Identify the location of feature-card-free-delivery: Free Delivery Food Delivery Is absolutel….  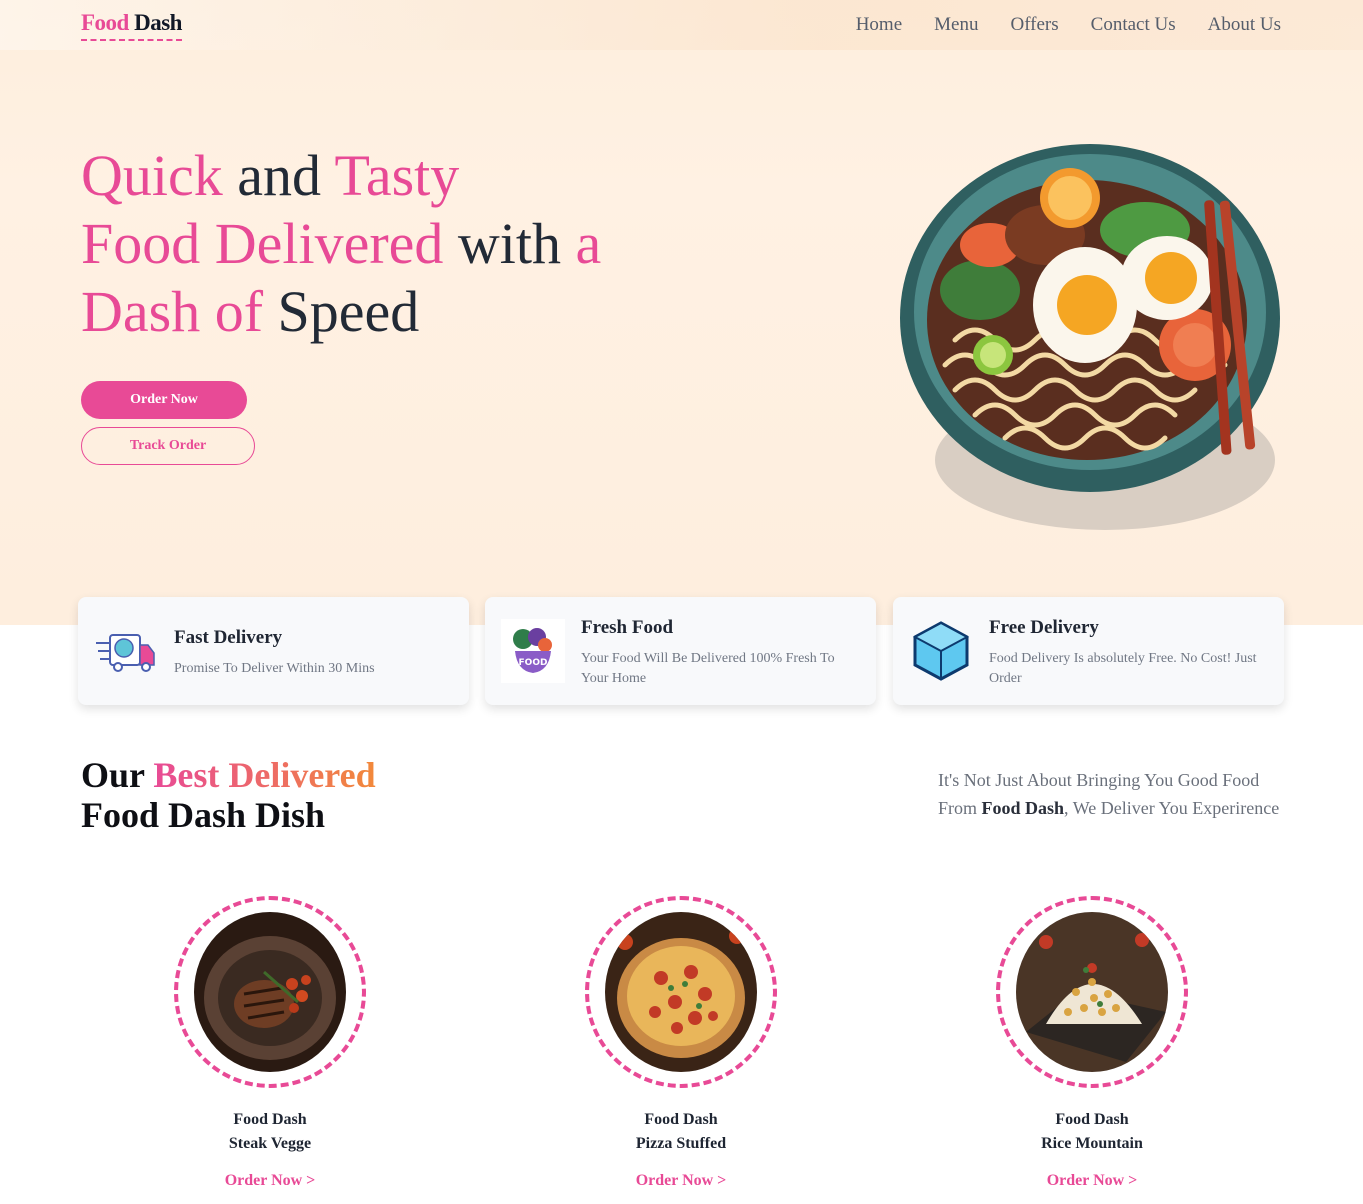
(1088, 651).